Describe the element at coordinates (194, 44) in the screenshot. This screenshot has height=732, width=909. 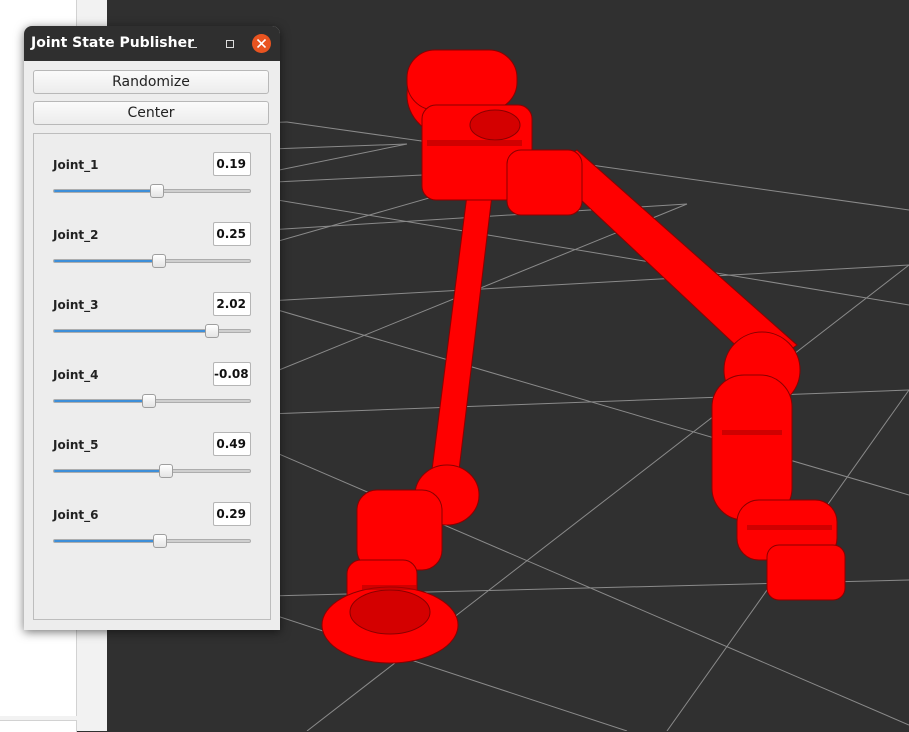
I see `minimize-button` at that location.